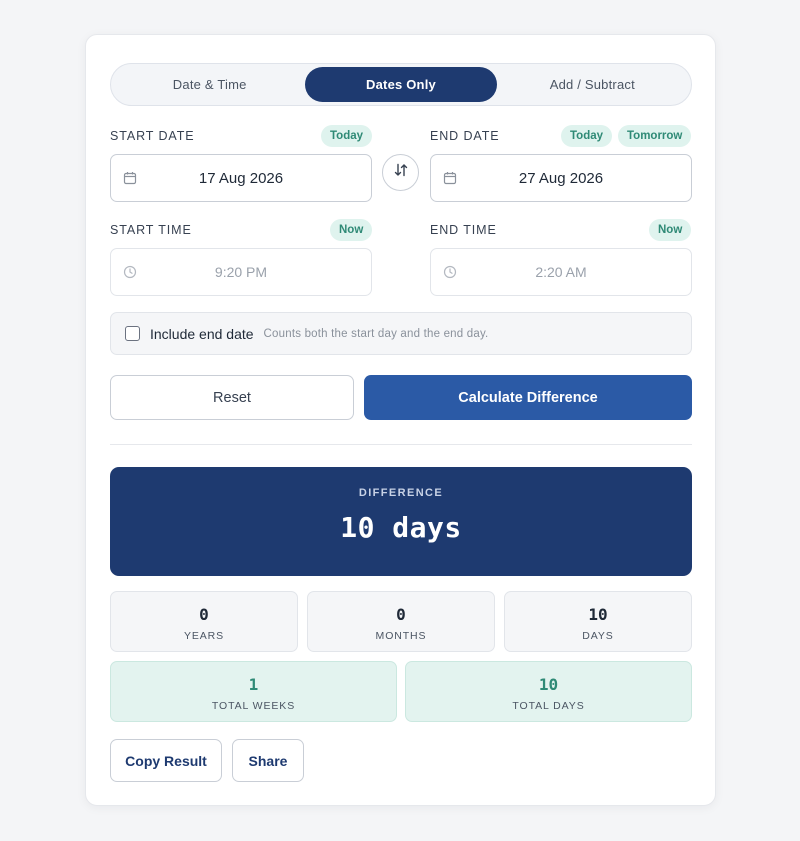  I want to click on copy-result-button: Copy Result, so click(166, 760).